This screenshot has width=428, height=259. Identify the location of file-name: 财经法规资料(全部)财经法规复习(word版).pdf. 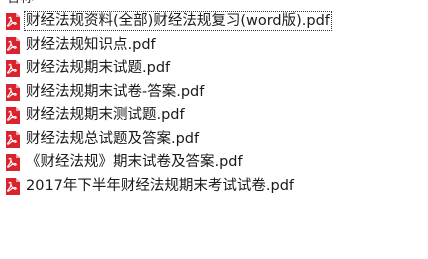
(178, 21).